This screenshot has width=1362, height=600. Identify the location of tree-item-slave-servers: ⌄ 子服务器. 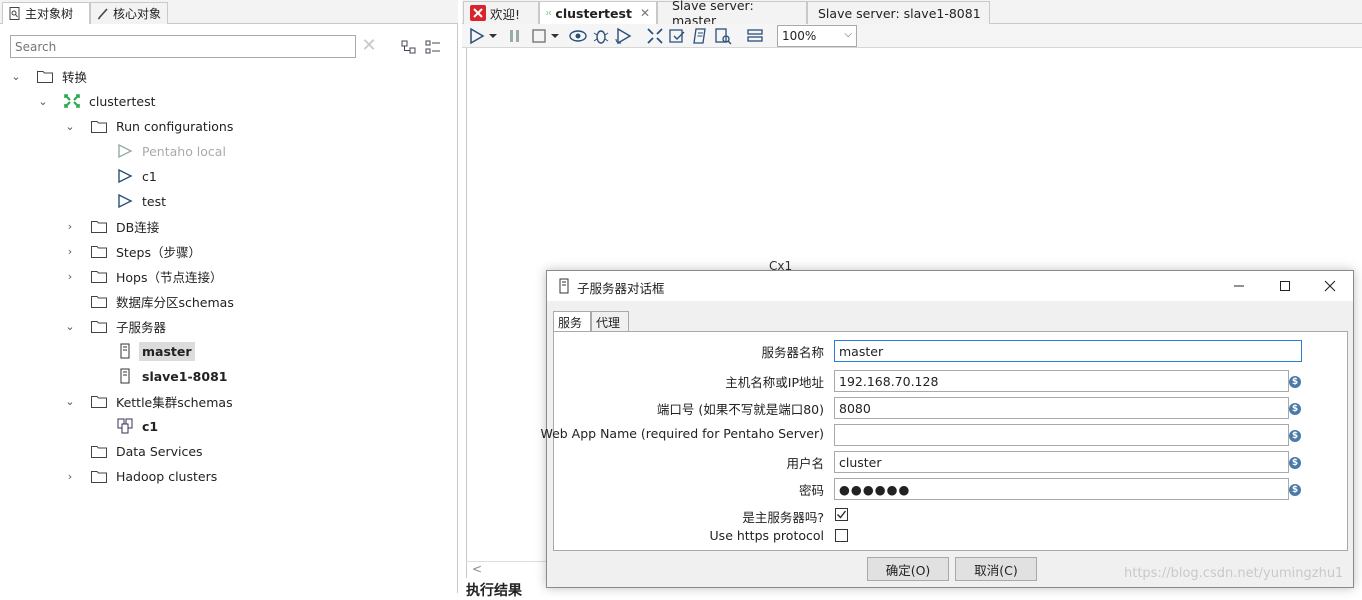
(115, 326).